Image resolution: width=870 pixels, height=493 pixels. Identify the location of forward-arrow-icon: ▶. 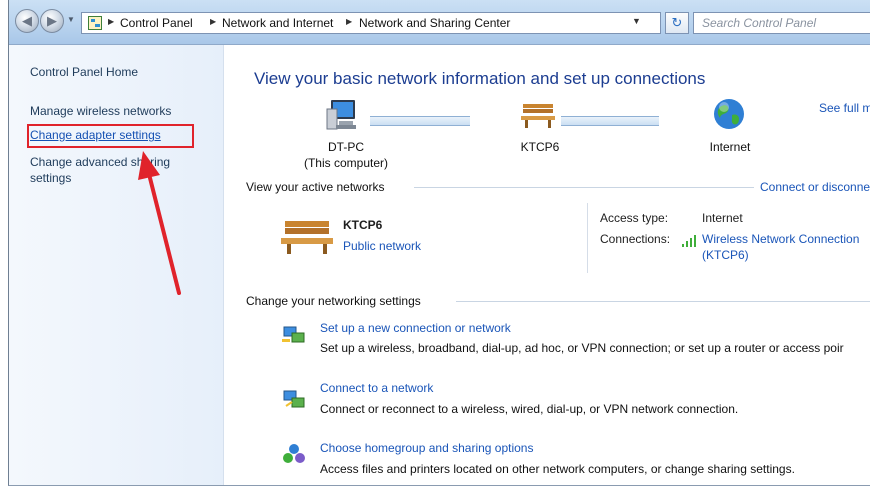
(52, 21).